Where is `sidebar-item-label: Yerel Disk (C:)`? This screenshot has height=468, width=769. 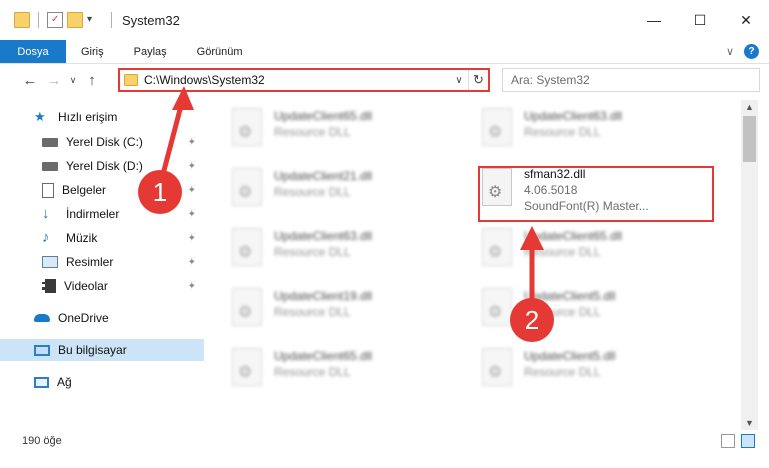 sidebar-item-label: Yerel Disk (C:) is located at coordinates (104, 142).